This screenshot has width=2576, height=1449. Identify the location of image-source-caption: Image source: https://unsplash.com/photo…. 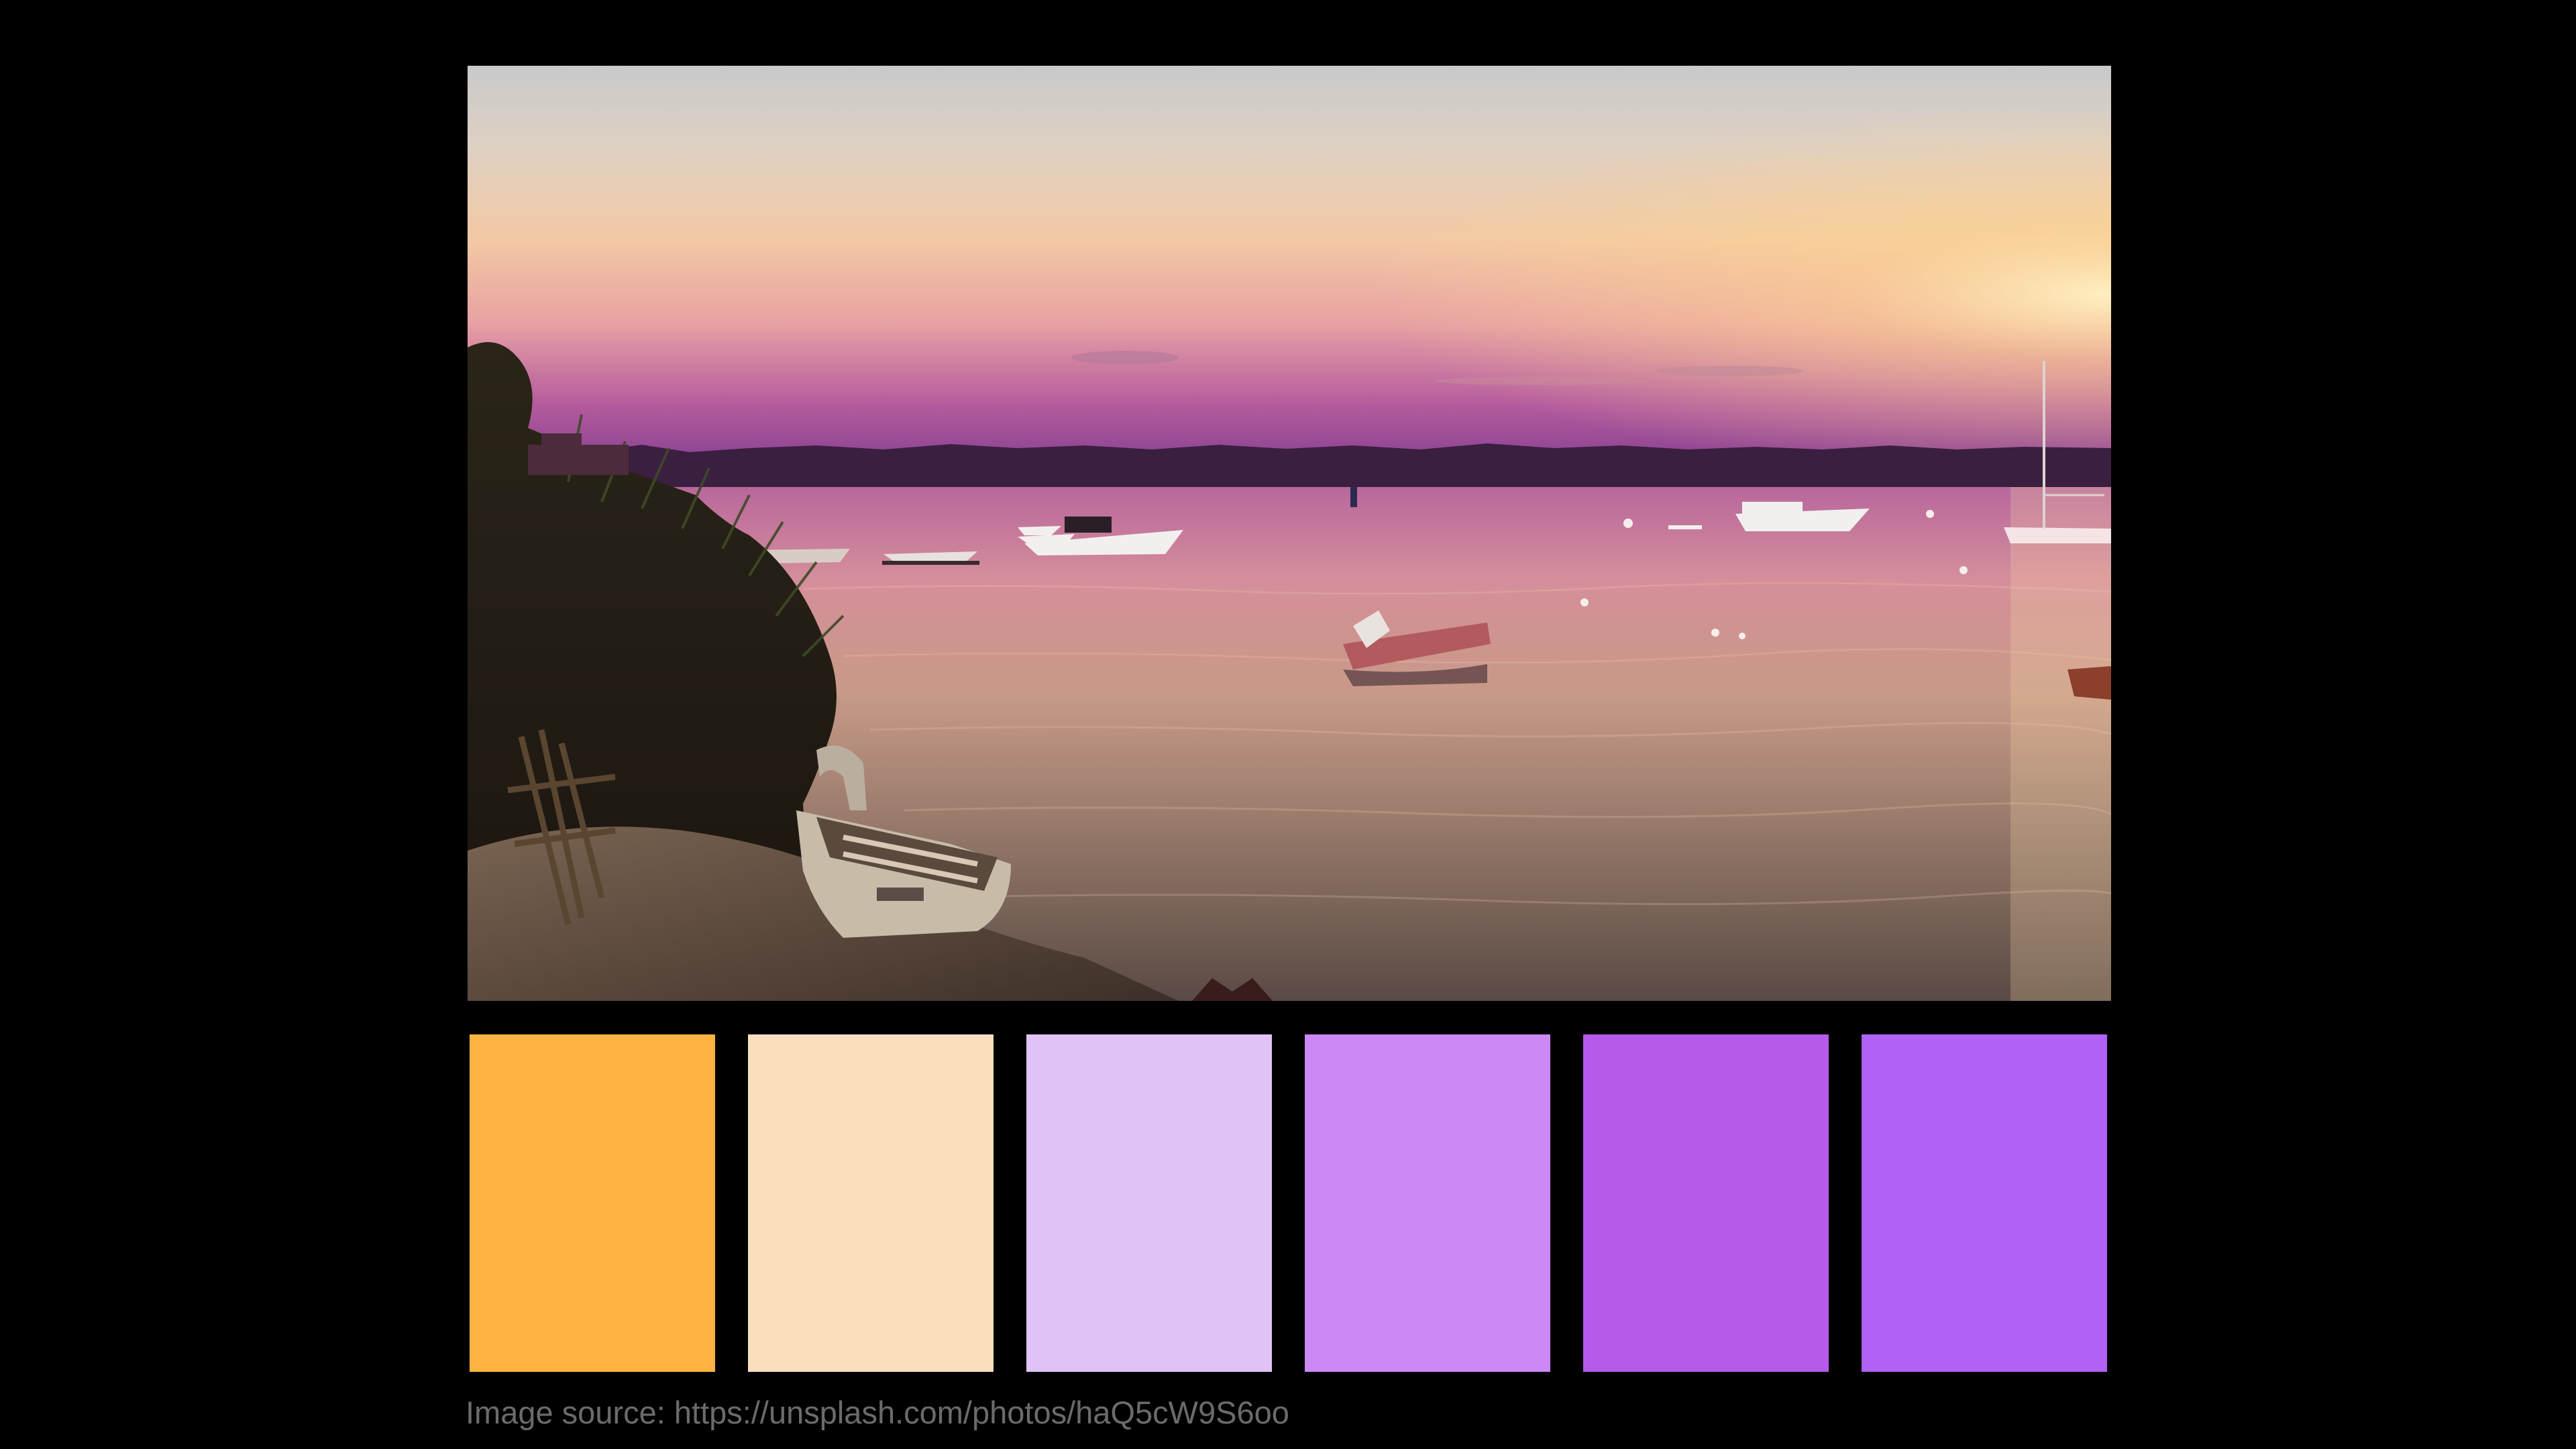
(877, 1412).